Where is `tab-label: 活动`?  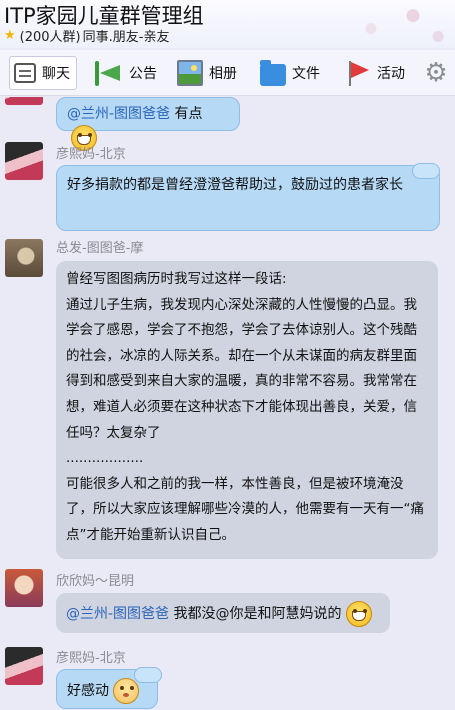 tab-label: 活动 is located at coordinates (391, 74).